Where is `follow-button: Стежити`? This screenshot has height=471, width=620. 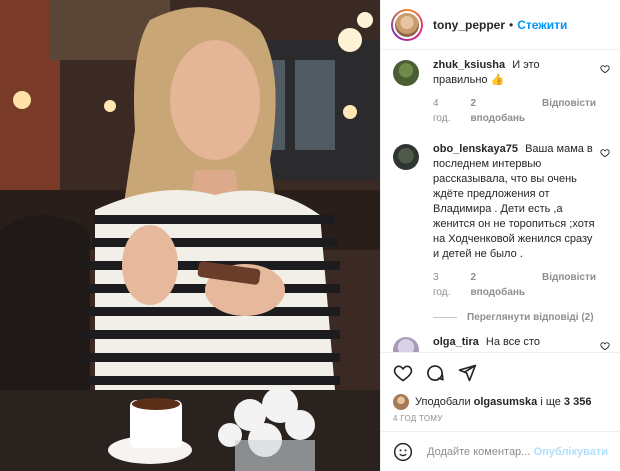
follow-button: Стежити is located at coordinates (542, 25).